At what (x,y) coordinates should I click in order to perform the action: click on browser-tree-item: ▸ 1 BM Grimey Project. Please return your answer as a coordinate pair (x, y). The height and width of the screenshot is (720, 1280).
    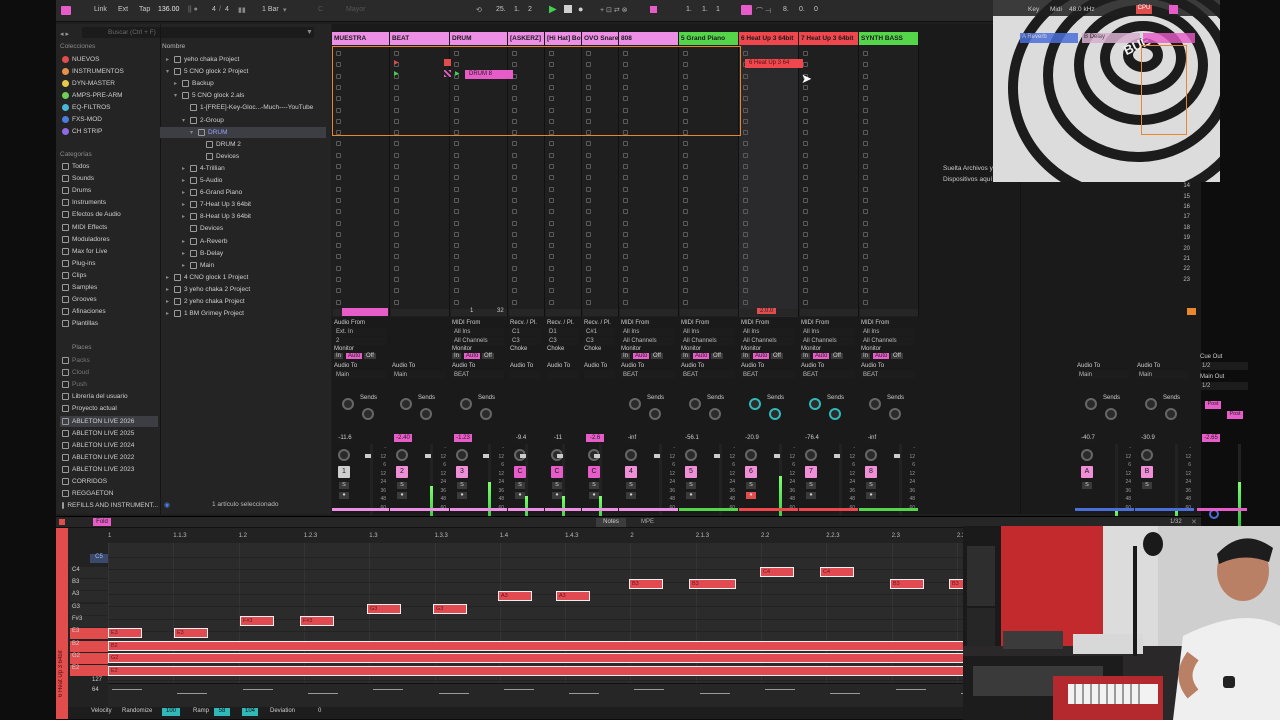
    Looking at the image, I should click on (243, 313).